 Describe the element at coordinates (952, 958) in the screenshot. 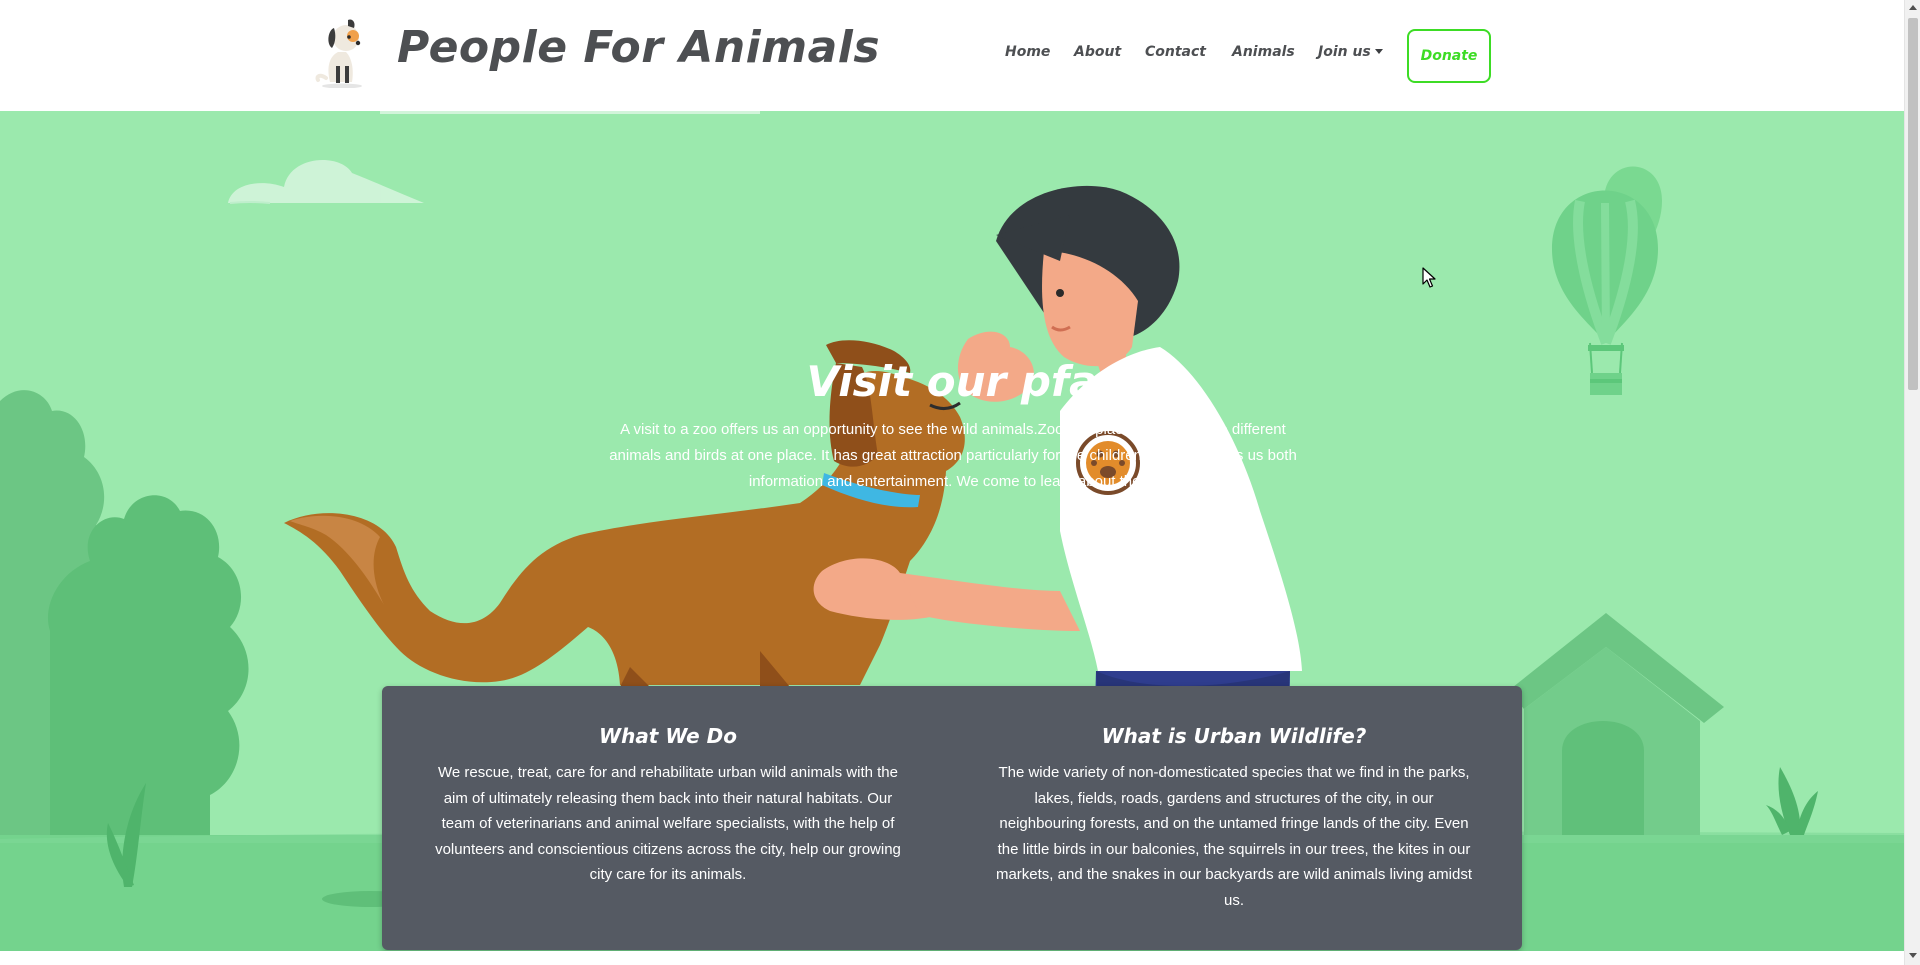

I see `page-bottom-edge` at that location.